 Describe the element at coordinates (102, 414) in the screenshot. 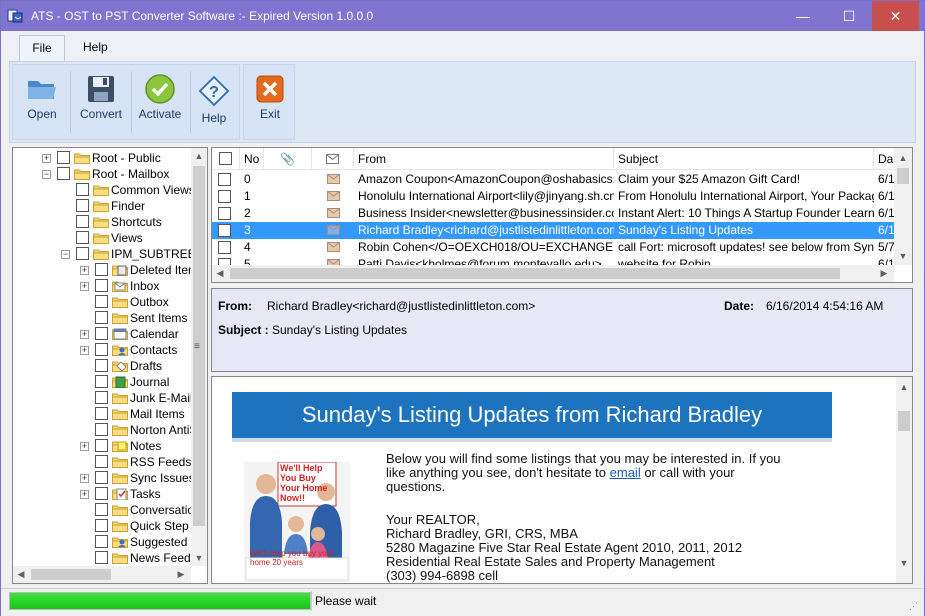

I see `tree-item: Mail Items` at that location.